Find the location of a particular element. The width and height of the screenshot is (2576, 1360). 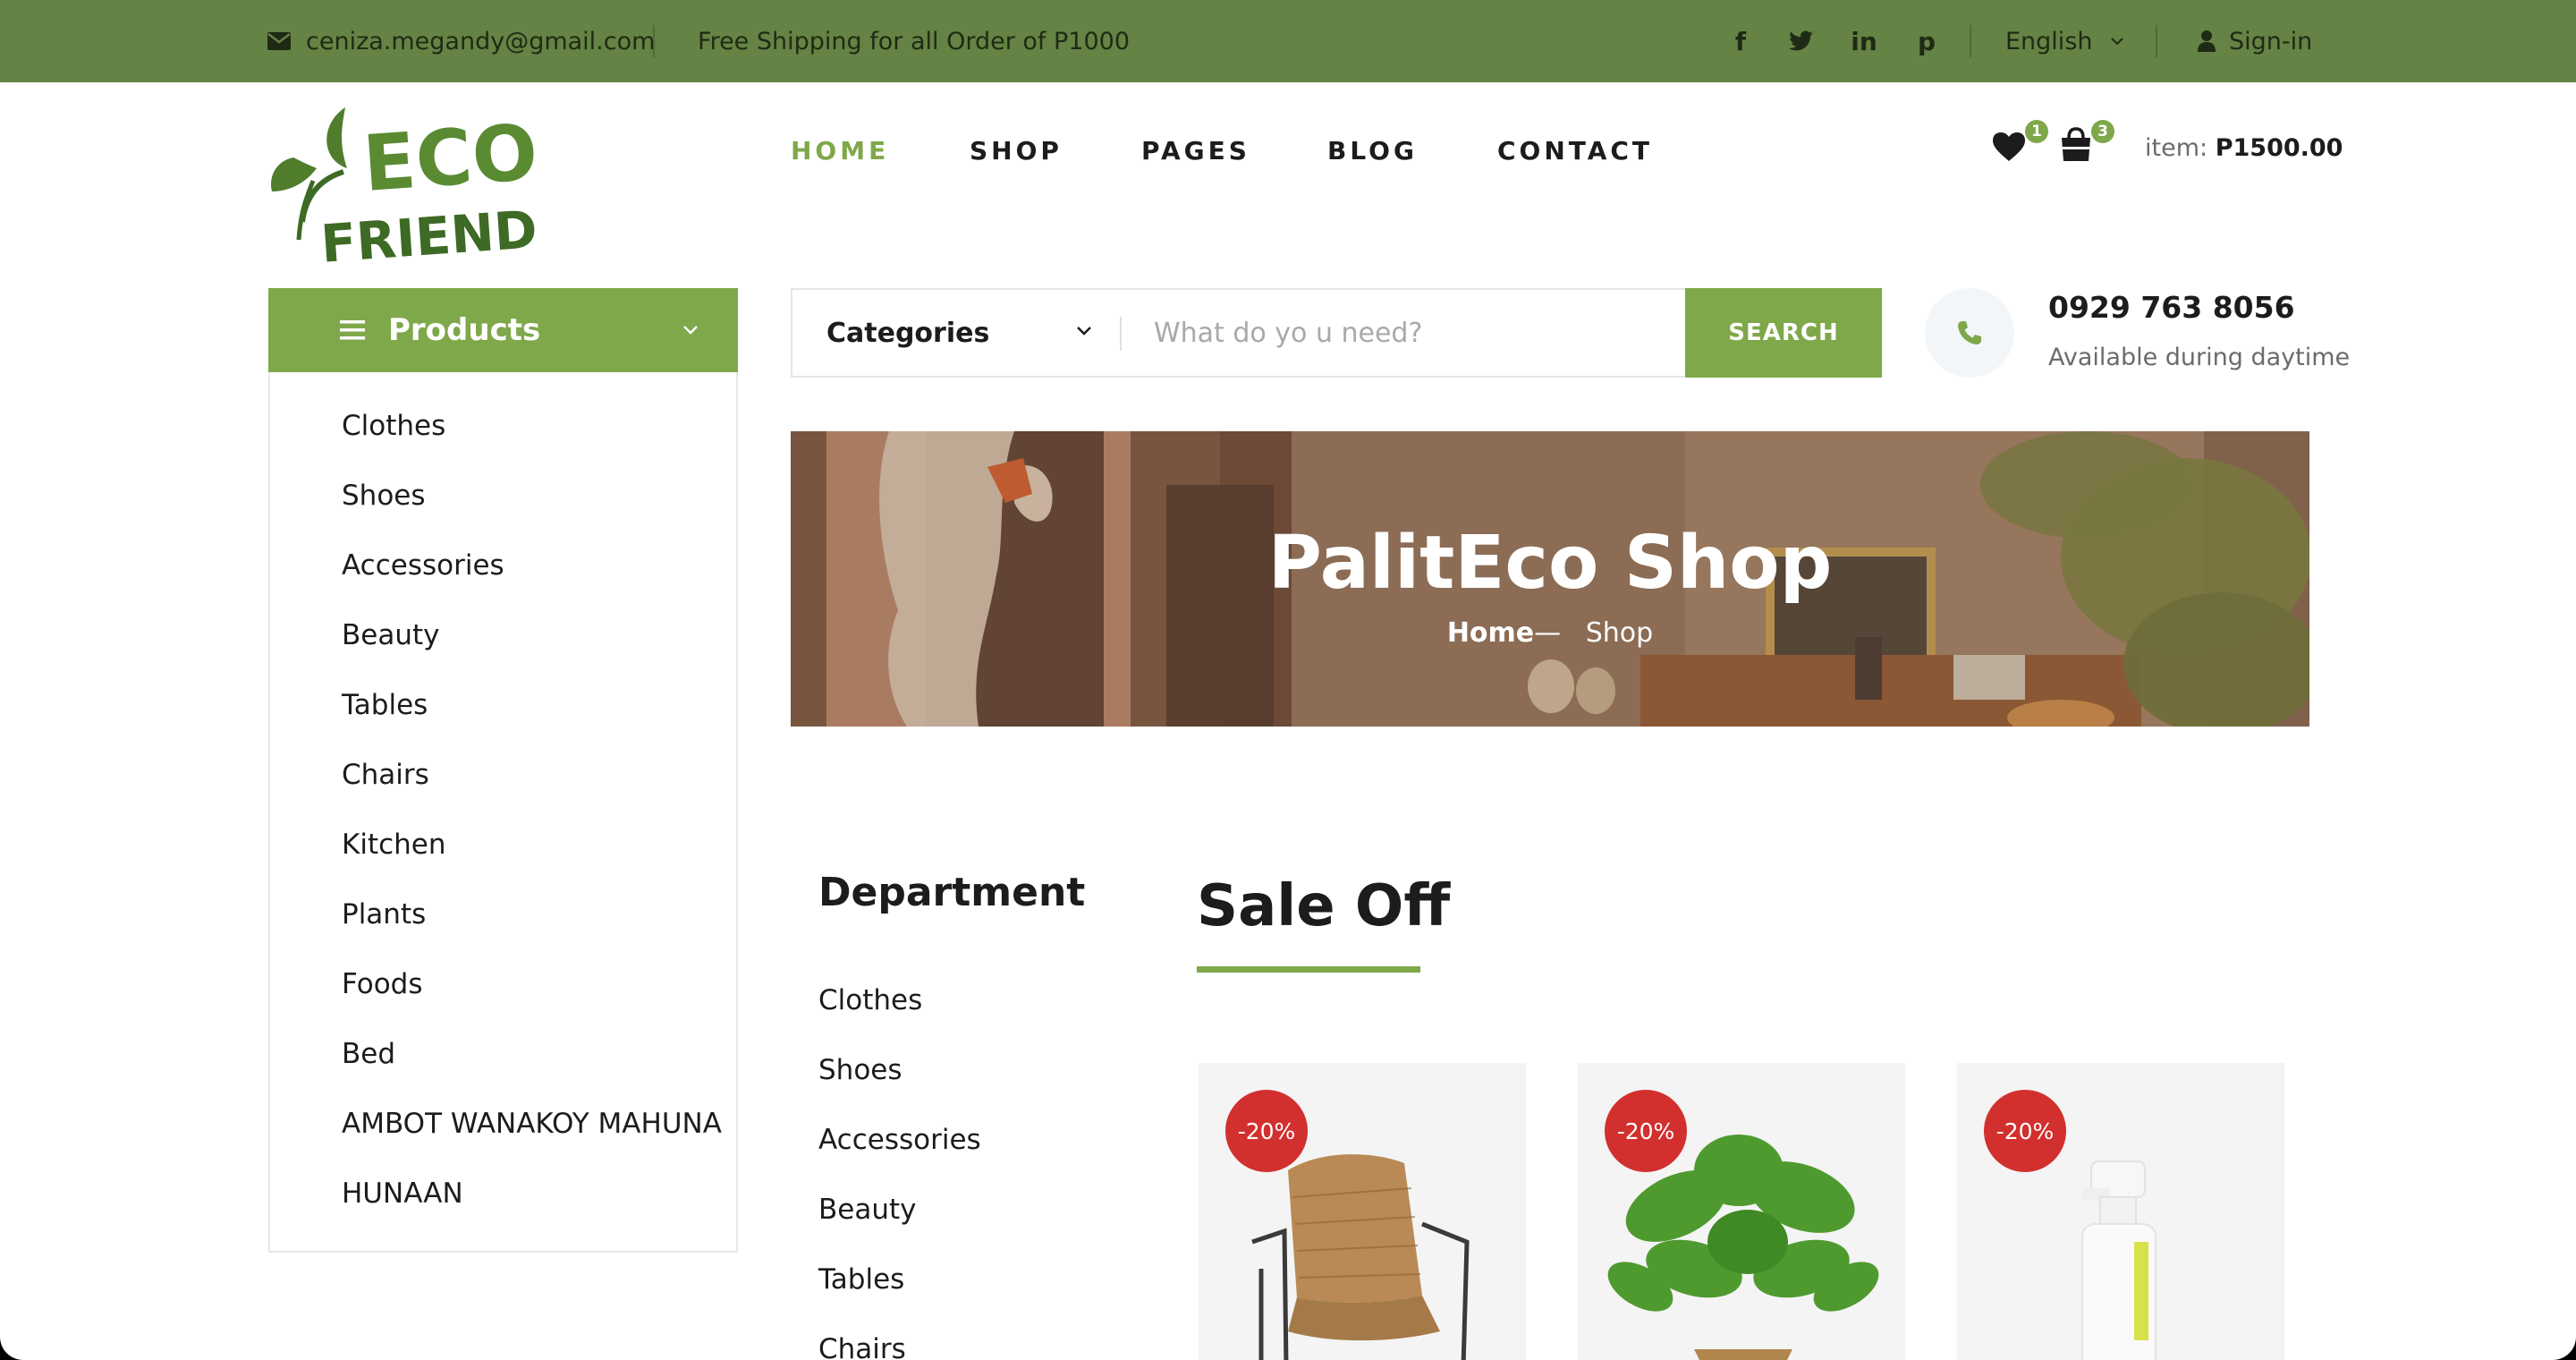

heart-icon is located at coordinates (2009, 146).